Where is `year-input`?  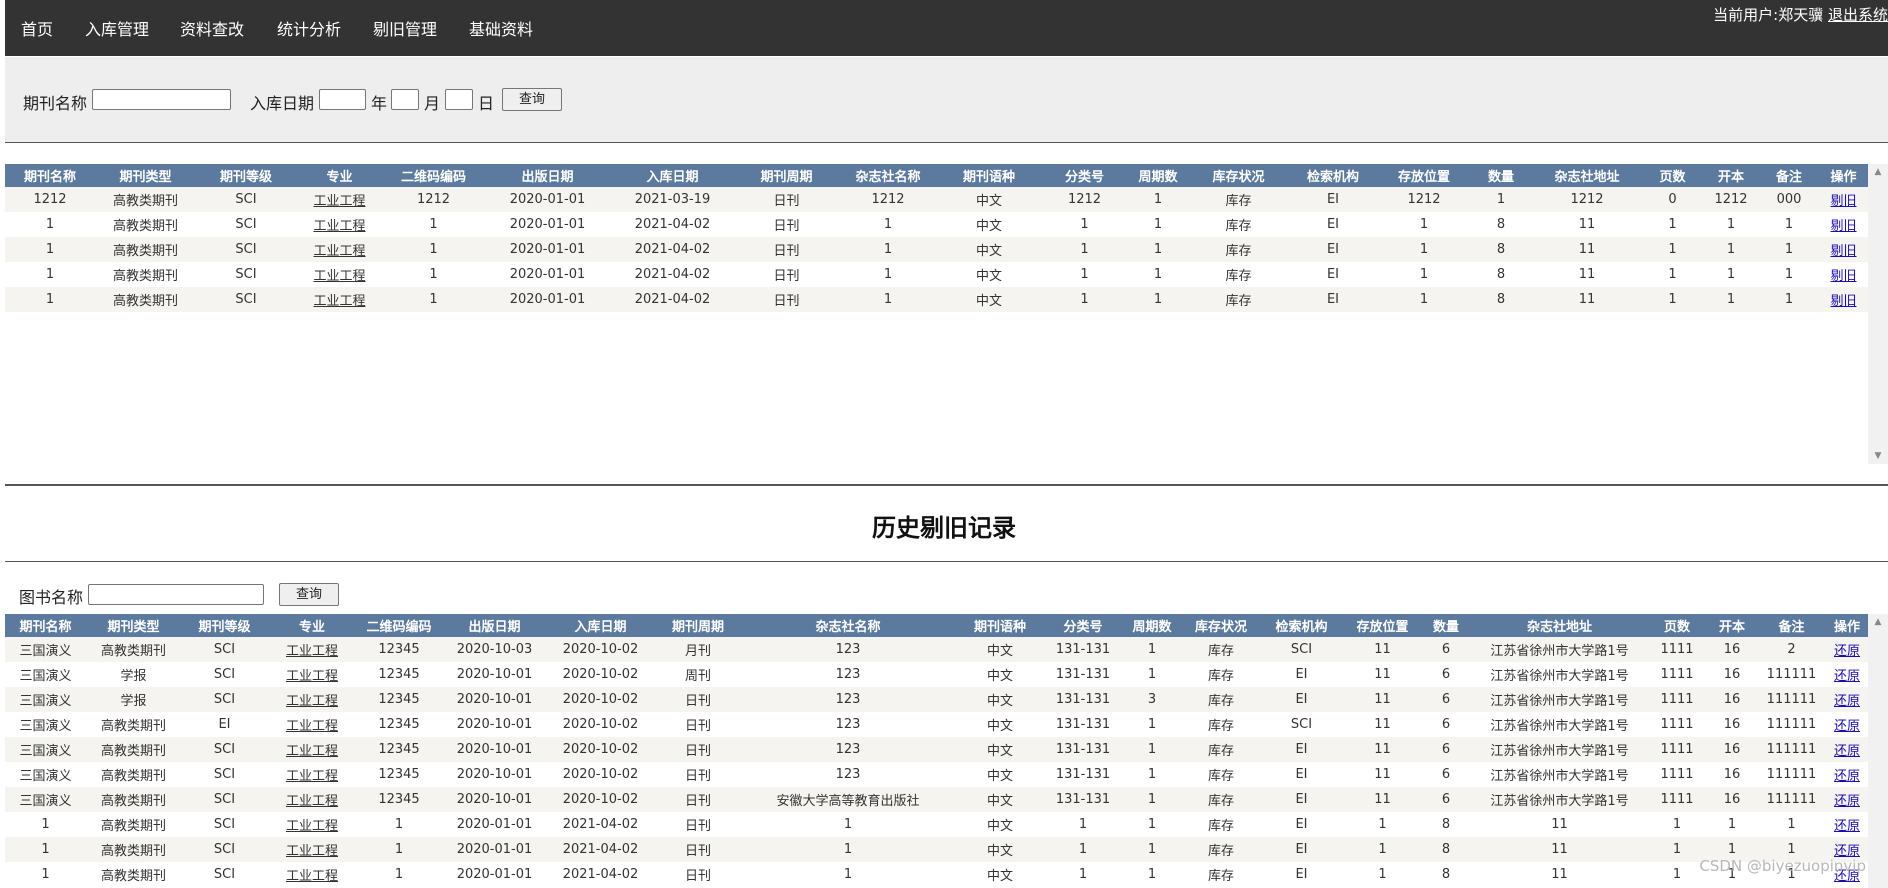
year-input is located at coordinates (342, 99).